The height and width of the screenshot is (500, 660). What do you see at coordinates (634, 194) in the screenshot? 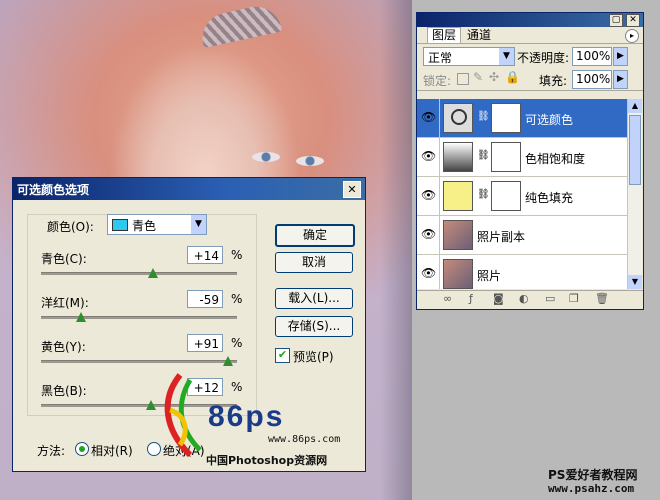
I see `layers-scrollbar: ▲ ▼` at bounding box center [634, 194].